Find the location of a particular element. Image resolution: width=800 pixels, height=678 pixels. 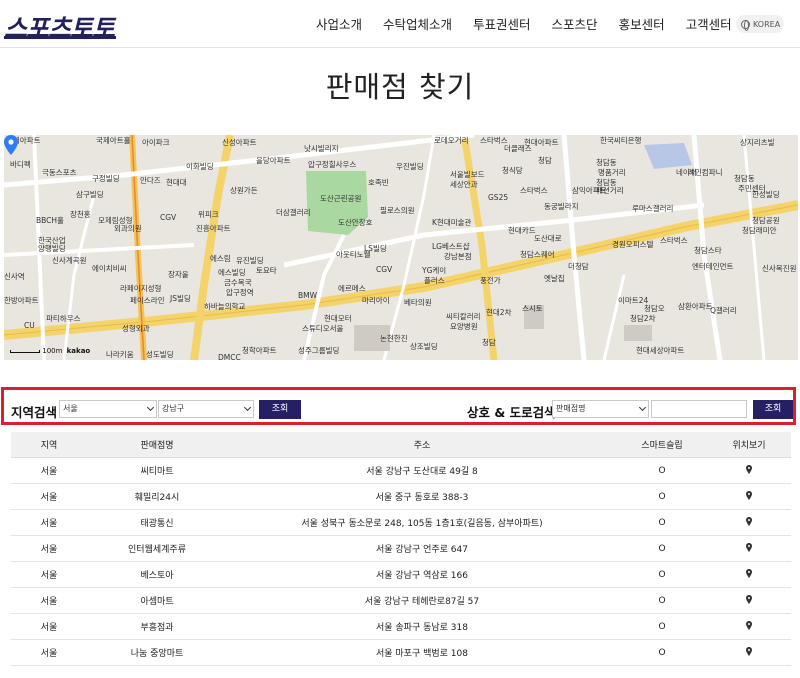

map-label: 동궁빌라지 is located at coordinates (561, 206).